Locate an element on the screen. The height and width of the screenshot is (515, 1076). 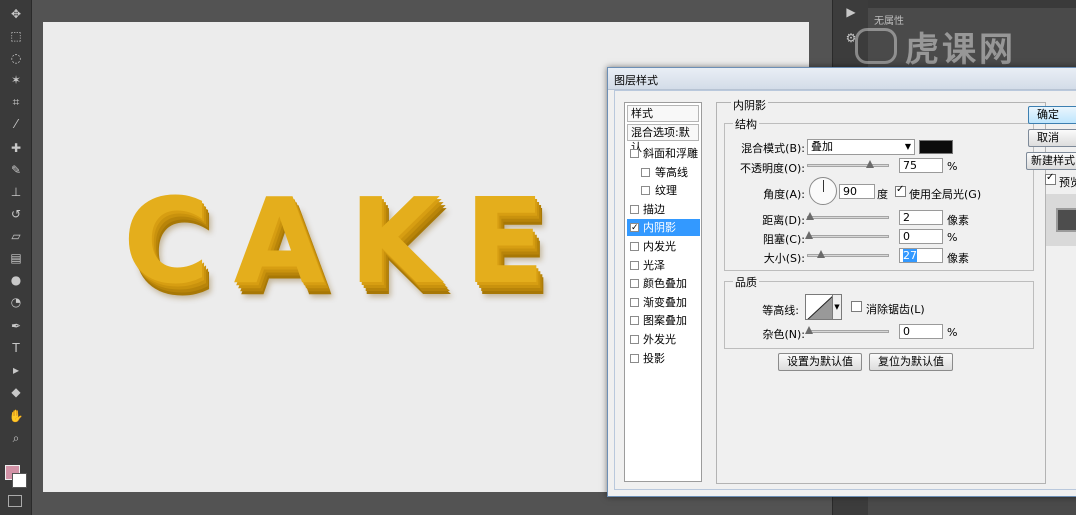
background-color-swatch is located at coordinates (19, 480).